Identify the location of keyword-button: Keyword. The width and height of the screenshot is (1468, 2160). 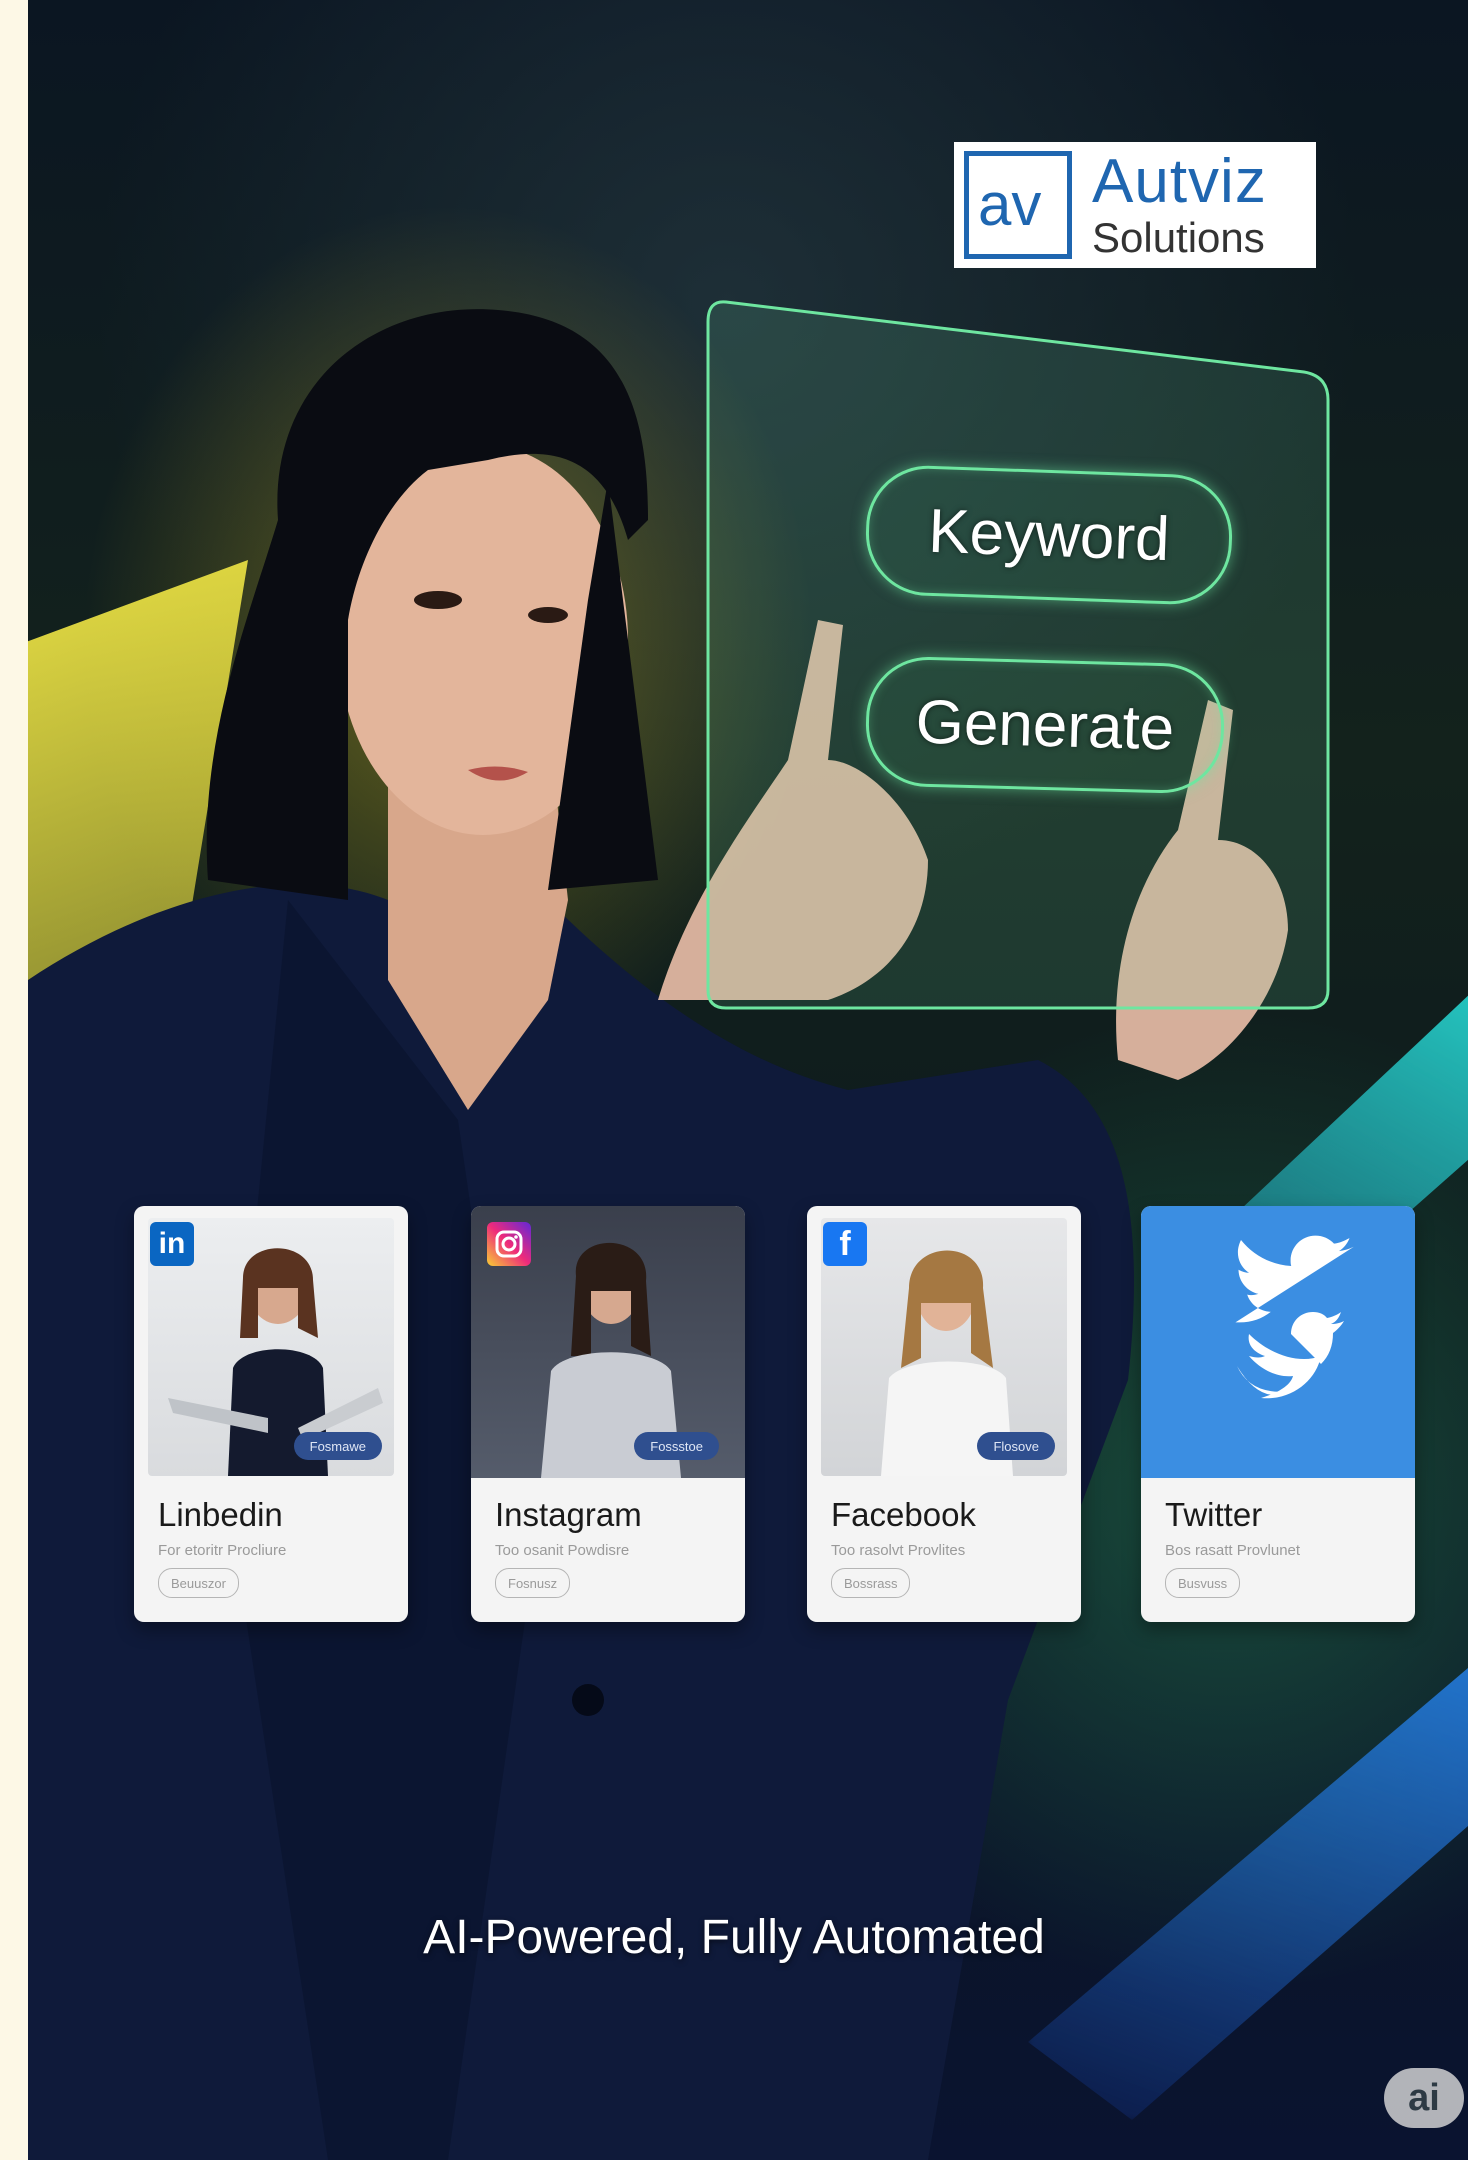
(1049, 535).